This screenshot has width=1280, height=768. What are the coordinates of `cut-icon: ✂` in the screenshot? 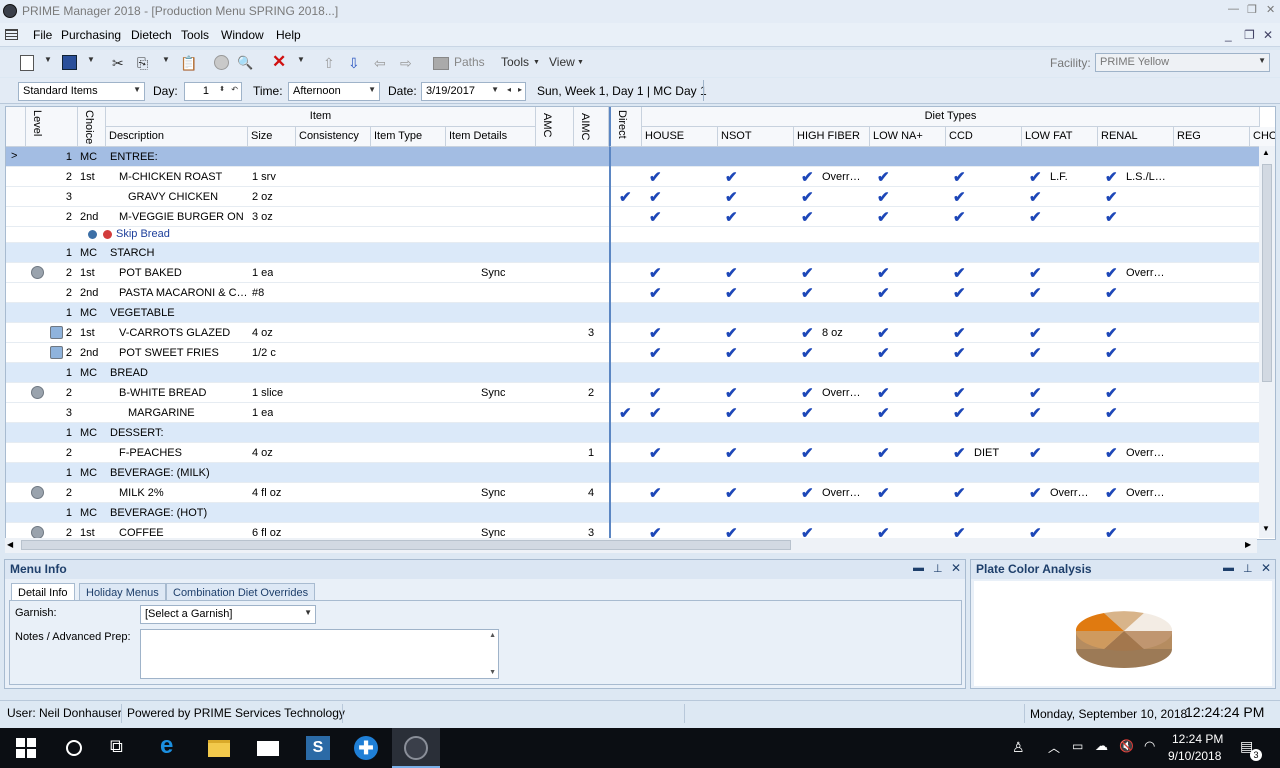 It's located at (118, 64).